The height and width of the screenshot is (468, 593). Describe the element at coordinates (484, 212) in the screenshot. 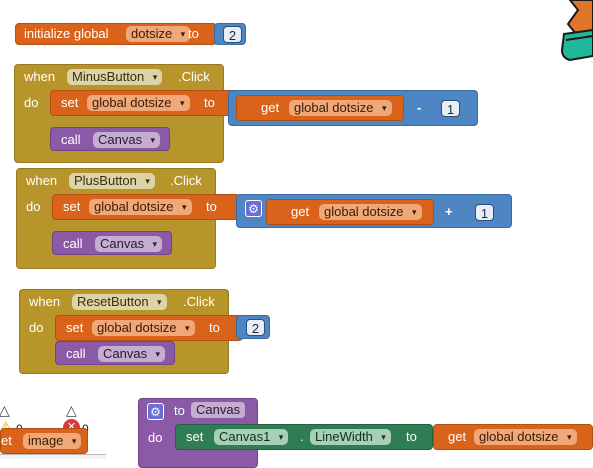

I see `plus-operand-value: 1` at that location.